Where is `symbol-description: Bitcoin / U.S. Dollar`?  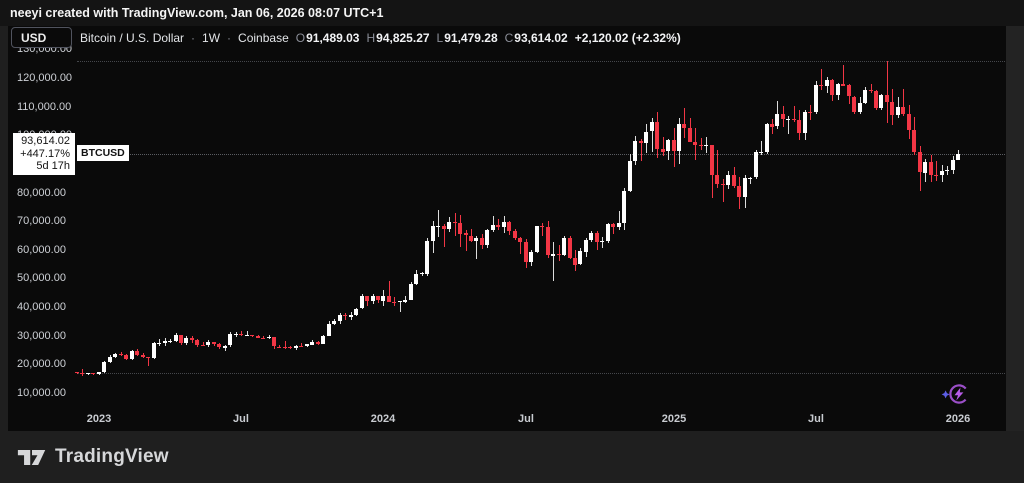
symbol-description: Bitcoin / U.S. Dollar is located at coordinates (132, 38).